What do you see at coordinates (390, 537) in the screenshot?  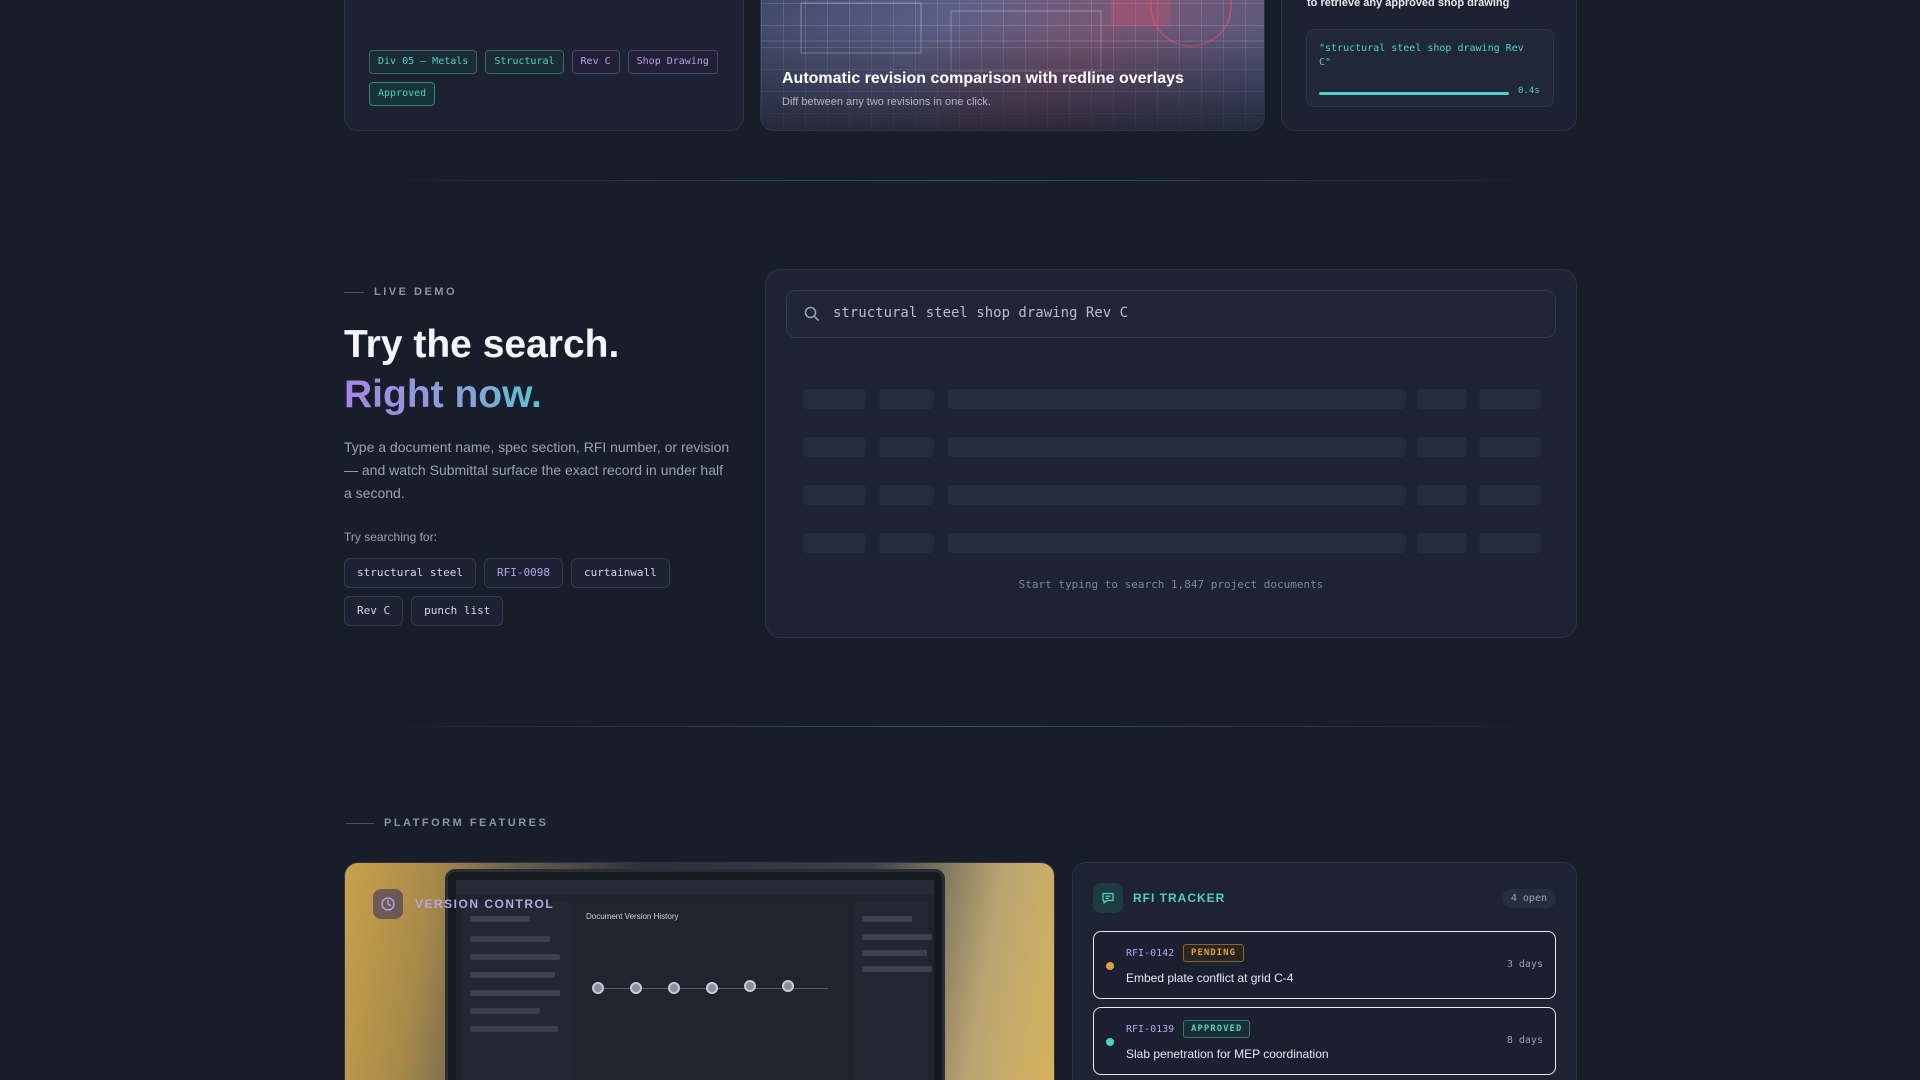 I see `try-searching-label: Try searching for:` at bounding box center [390, 537].